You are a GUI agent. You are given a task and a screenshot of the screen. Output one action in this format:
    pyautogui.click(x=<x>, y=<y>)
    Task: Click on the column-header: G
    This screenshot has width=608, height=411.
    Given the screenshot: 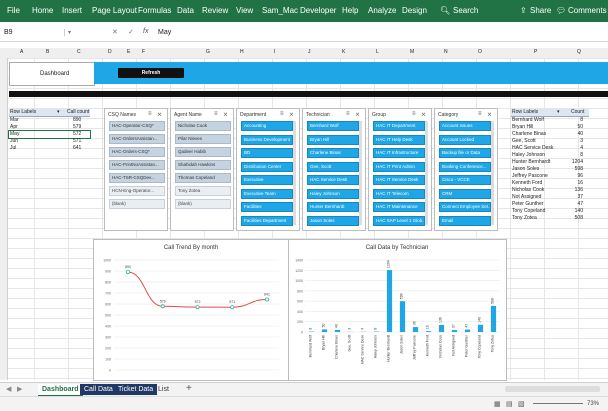 What is the action you would take?
    pyautogui.click(x=208, y=52)
    